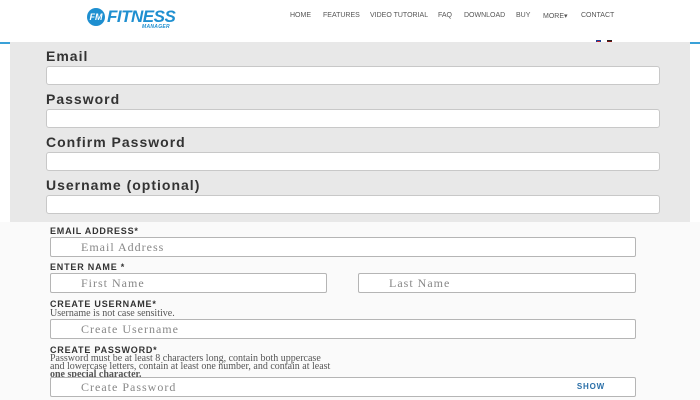  What do you see at coordinates (399, 15) in the screenshot?
I see `nav-video-tutorial: VIDEO TUTORIAL` at bounding box center [399, 15].